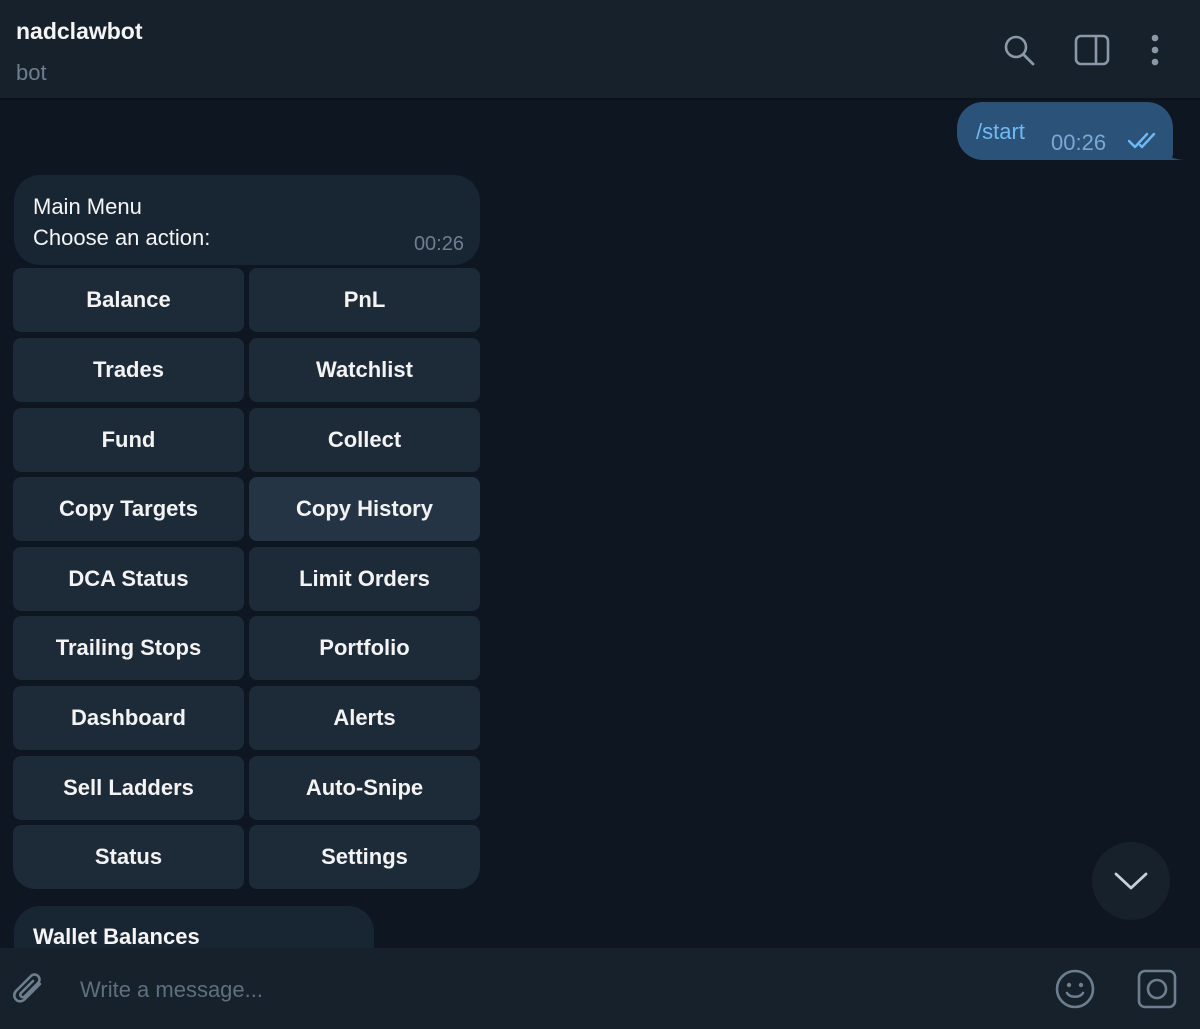 The width and height of the screenshot is (1200, 1029). What do you see at coordinates (1000, 132) in the screenshot?
I see `outgoing-message-text: /start` at bounding box center [1000, 132].